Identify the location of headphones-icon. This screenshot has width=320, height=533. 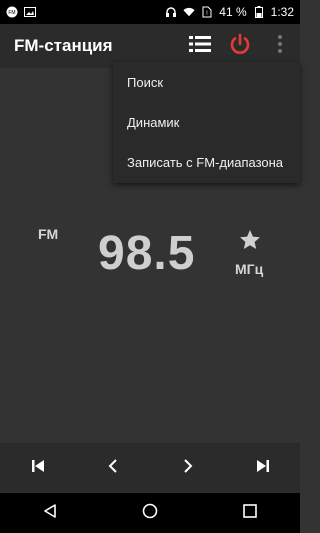
(171, 12).